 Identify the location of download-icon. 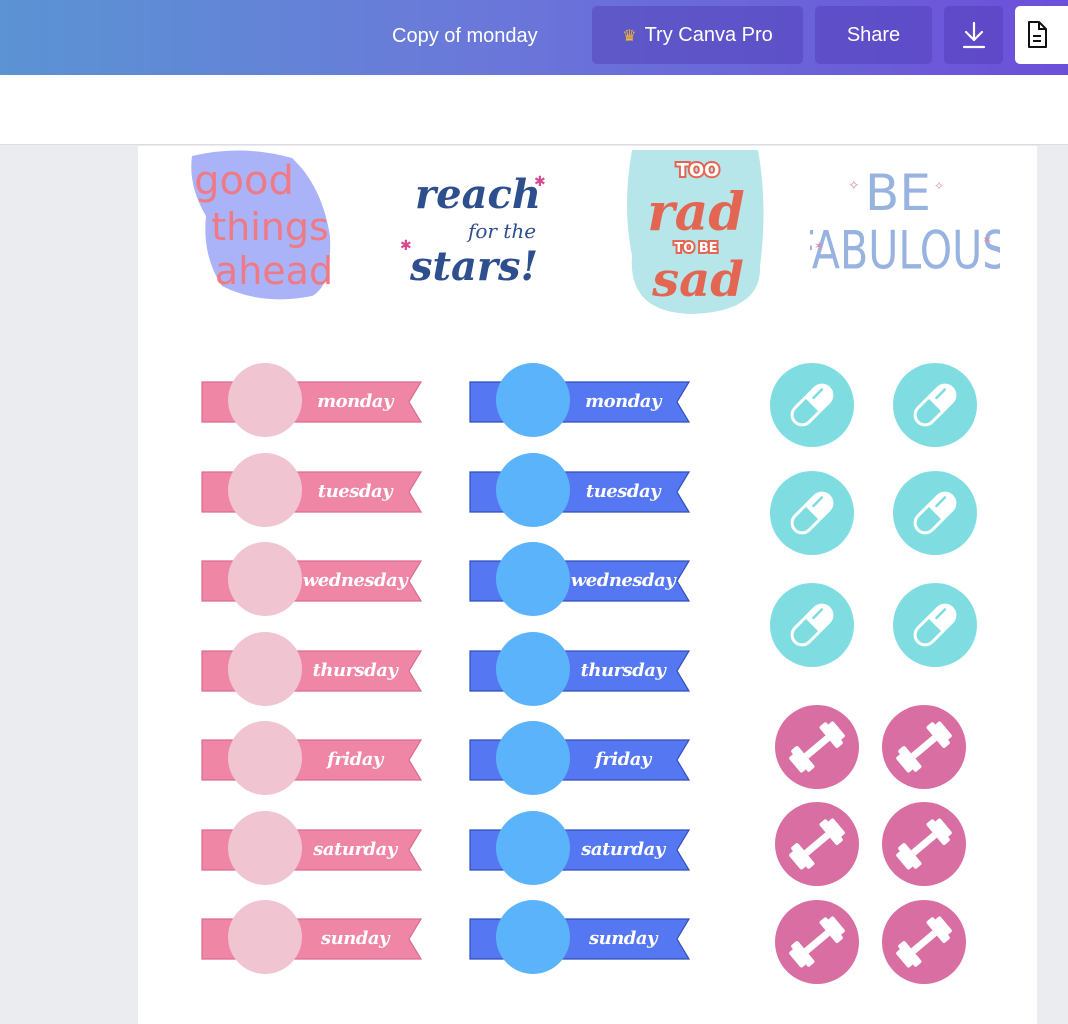
(973, 35).